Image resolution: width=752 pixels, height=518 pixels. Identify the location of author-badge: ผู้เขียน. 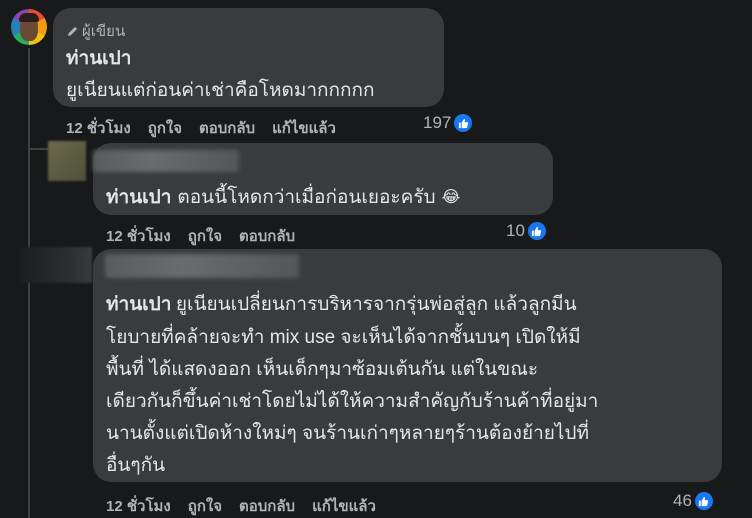
(96, 31).